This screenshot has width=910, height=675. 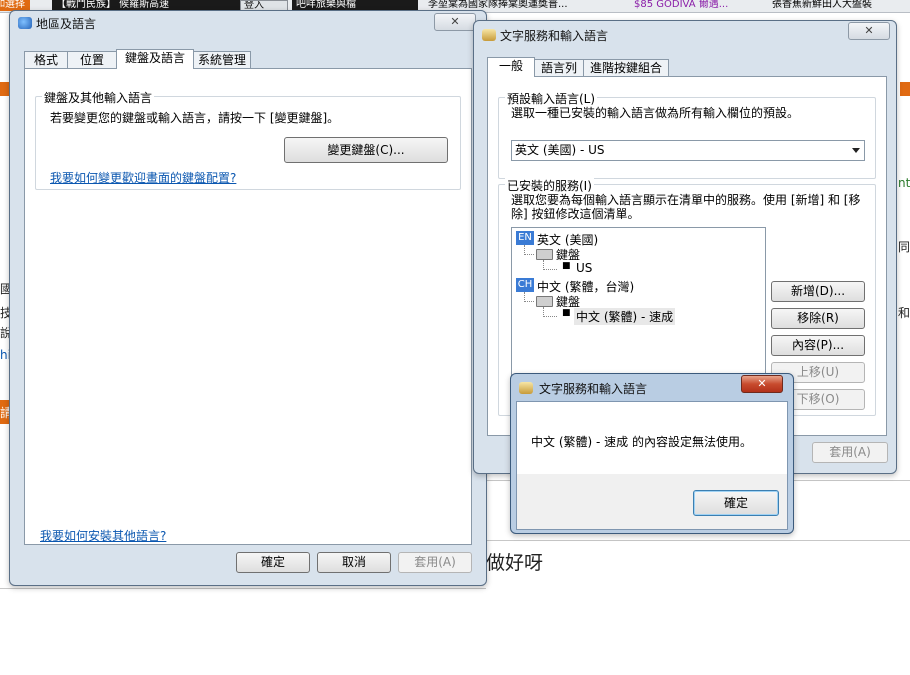 I want to click on remove-button: 移除(R), so click(x=818, y=318).